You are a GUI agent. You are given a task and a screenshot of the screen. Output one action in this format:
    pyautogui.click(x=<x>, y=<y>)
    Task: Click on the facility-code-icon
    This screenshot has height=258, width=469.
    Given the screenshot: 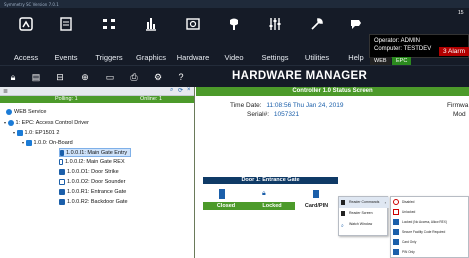 What is the action you would take?
    pyautogui.click(x=396, y=232)
    